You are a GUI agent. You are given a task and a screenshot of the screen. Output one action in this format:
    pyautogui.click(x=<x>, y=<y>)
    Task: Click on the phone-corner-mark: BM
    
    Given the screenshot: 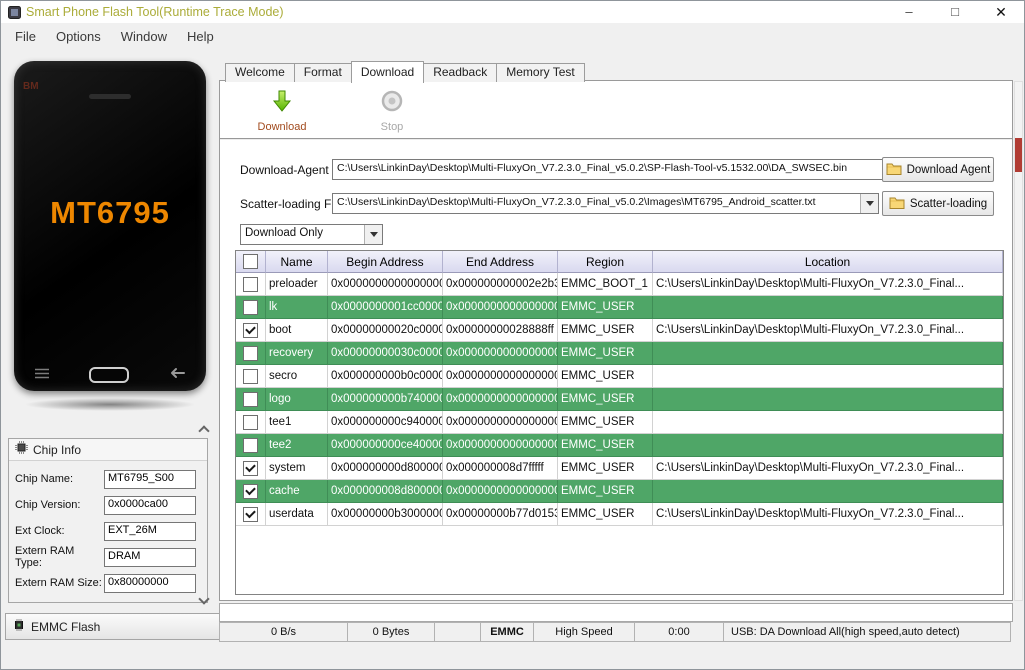 What is the action you would take?
    pyautogui.click(x=31, y=86)
    